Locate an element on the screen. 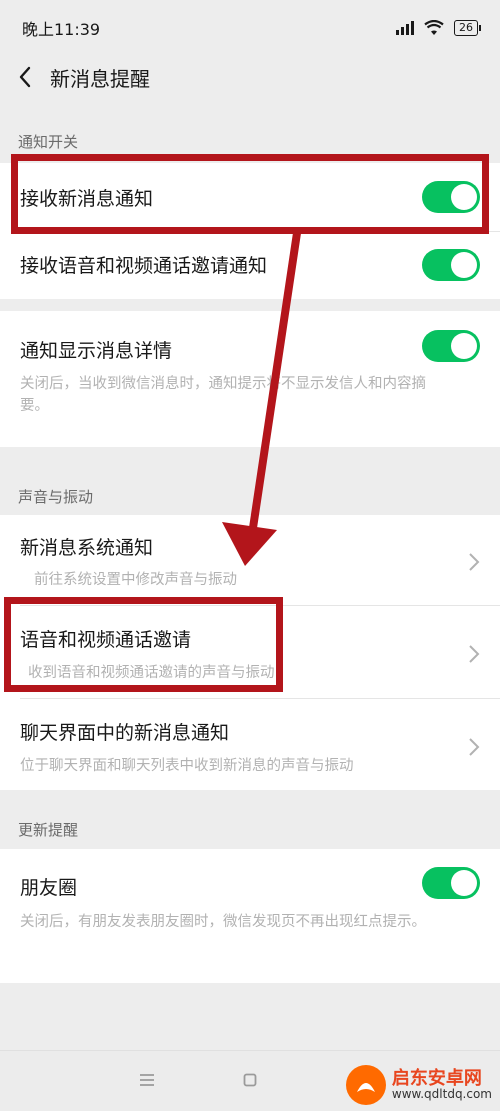 The height and width of the screenshot is (1111, 500). watermark-title: 启东安卓网 is located at coordinates (436, 1078).